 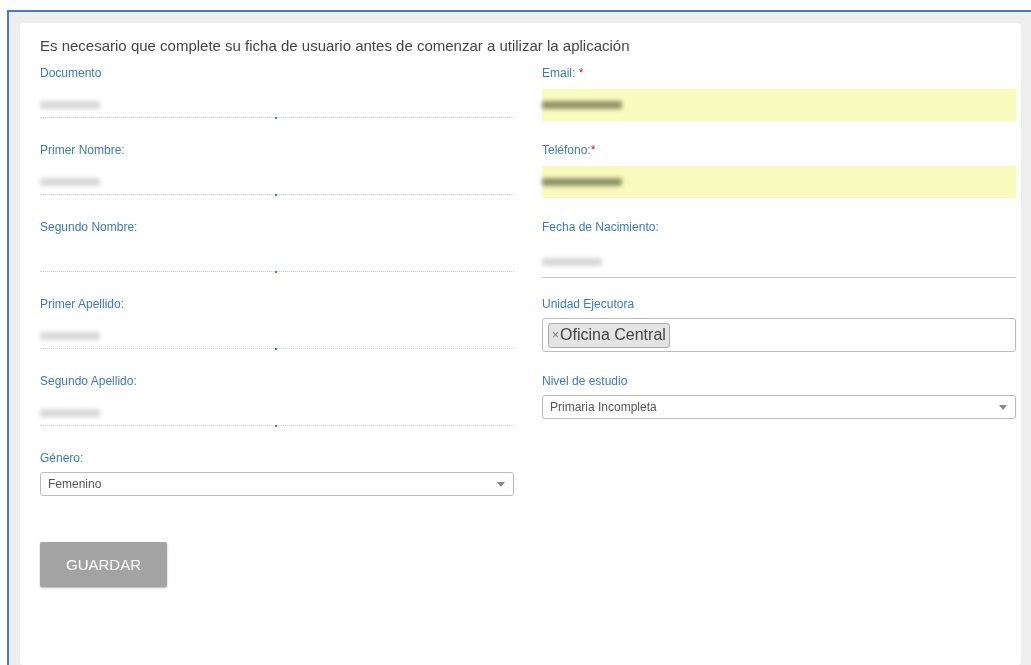 I want to click on form-heading: Es necesario que complete su ficha de usuario antes de comenzar a utilizar la aplicación, so click(x=335, y=45).